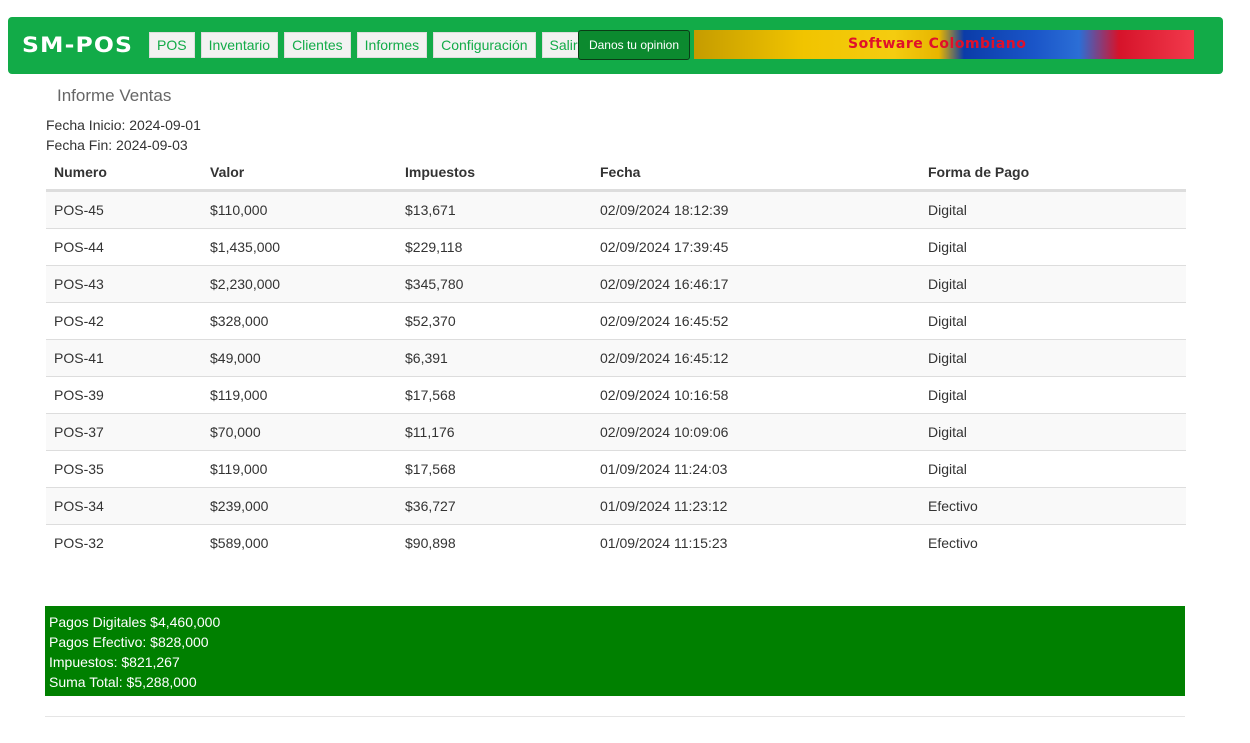  What do you see at coordinates (239, 543) in the screenshot?
I see `cell-valor: $589,000` at bounding box center [239, 543].